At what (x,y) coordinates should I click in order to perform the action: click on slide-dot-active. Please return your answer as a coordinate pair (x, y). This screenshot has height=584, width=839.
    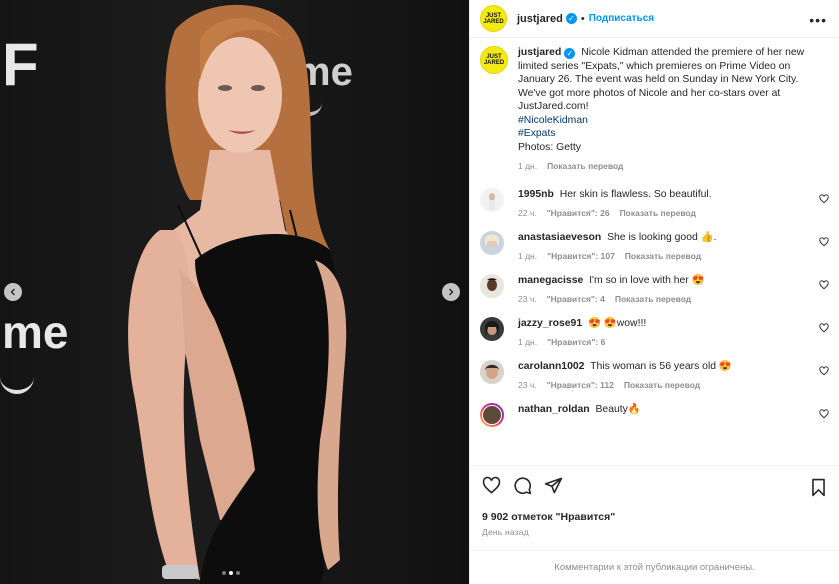
    Looking at the image, I should click on (231, 573).